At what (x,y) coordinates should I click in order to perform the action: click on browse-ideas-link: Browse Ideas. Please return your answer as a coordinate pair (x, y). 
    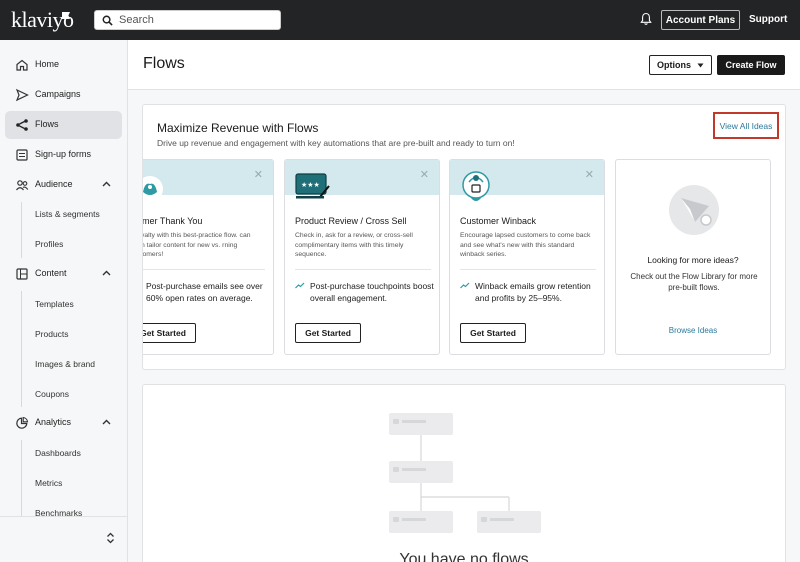
    Looking at the image, I should click on (693, 330).